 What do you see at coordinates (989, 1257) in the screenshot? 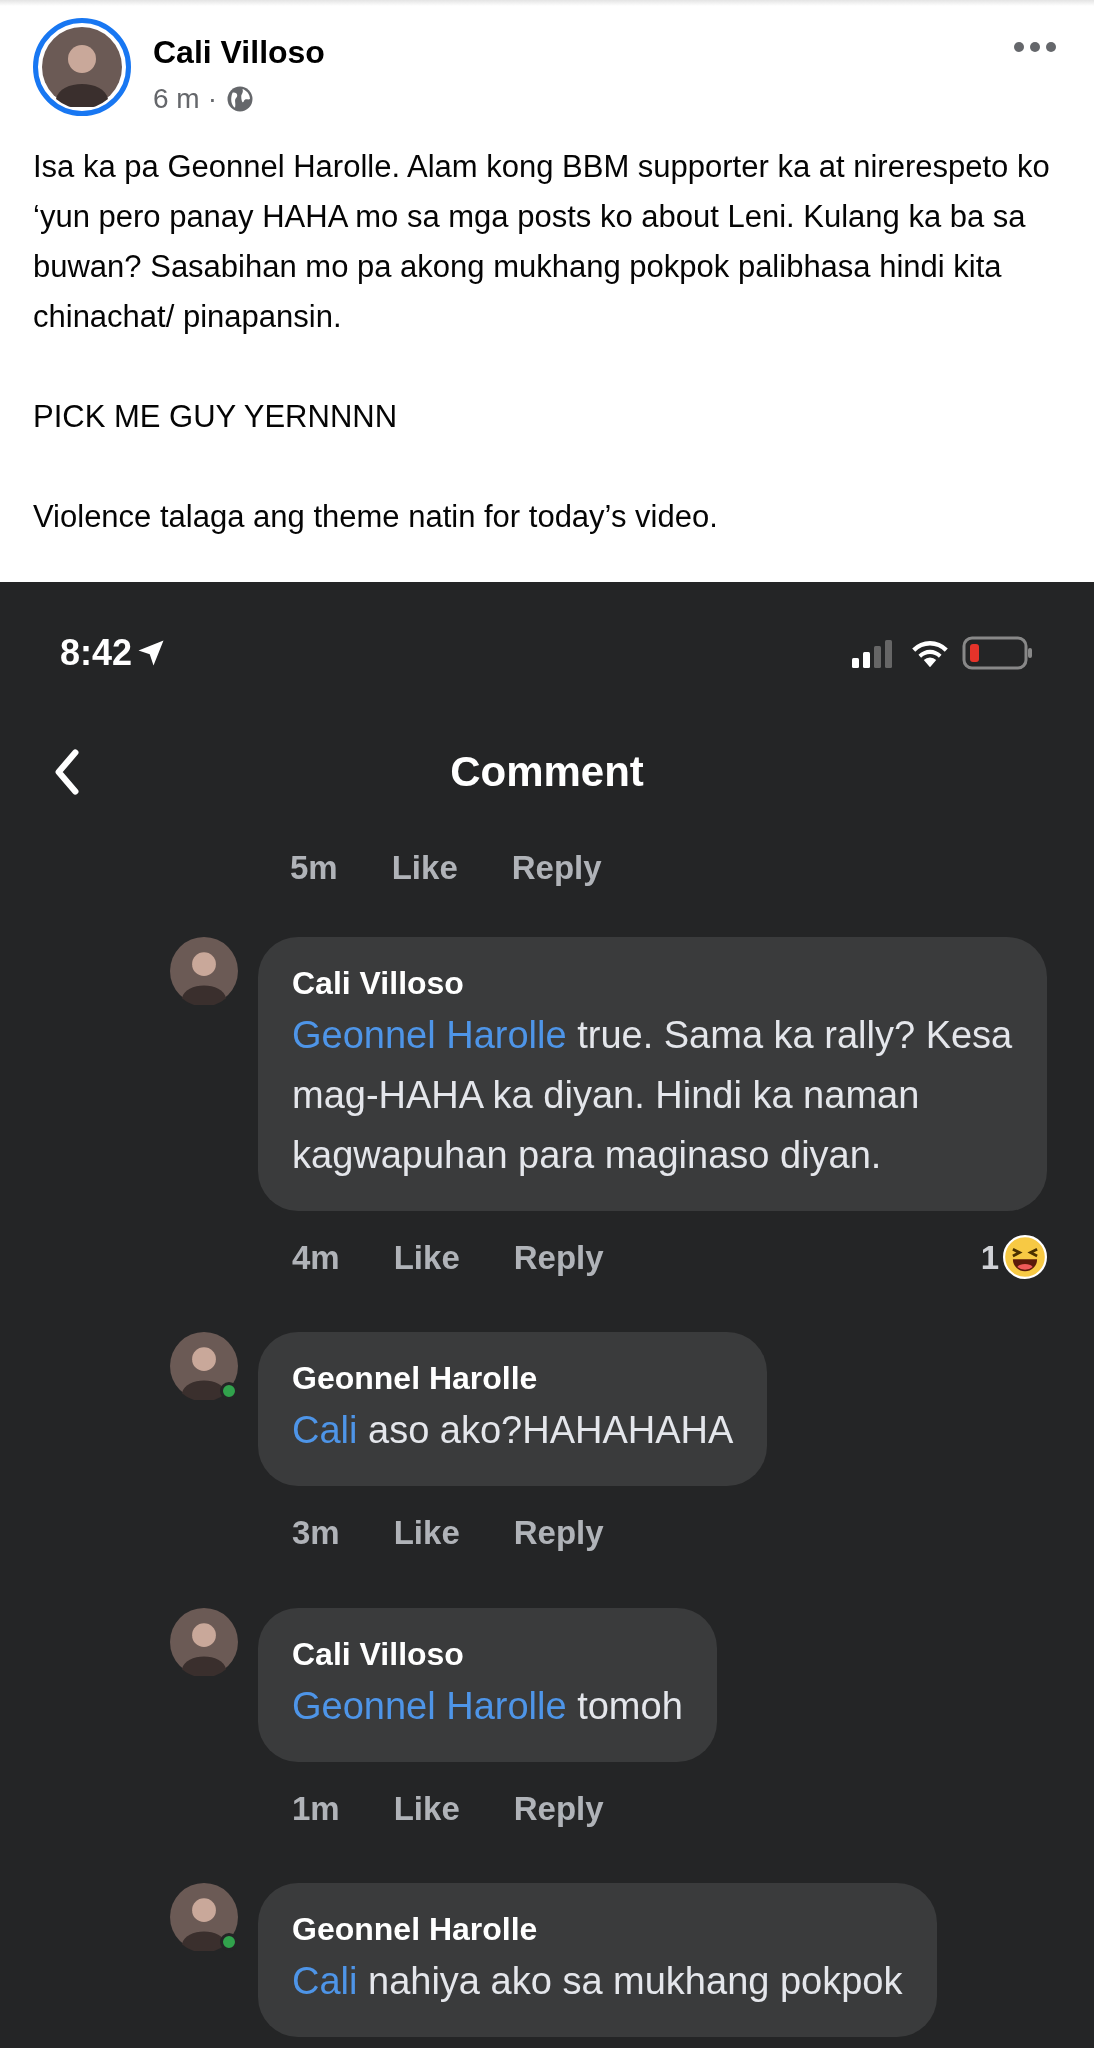
I see `reaction-count: 1` at bounding box center [989, 1257].